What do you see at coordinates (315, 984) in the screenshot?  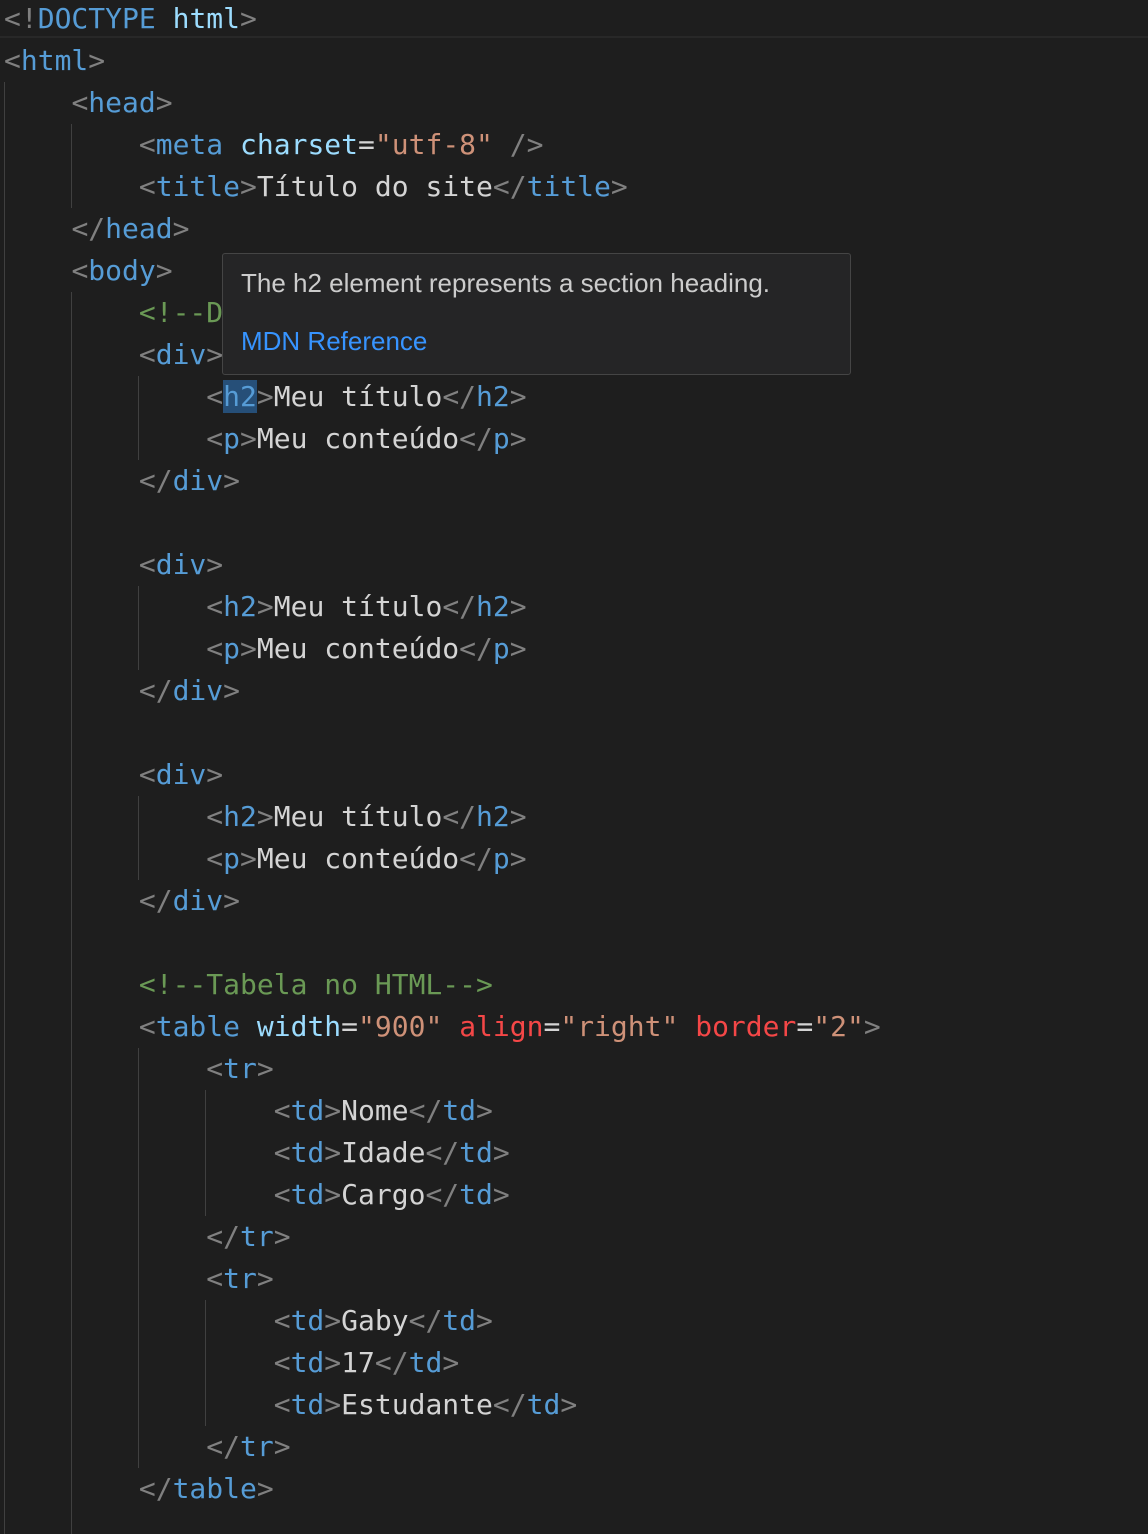 I see `comment-token: <!--Tabela no HTML-->` at bounding box center [315, 984].